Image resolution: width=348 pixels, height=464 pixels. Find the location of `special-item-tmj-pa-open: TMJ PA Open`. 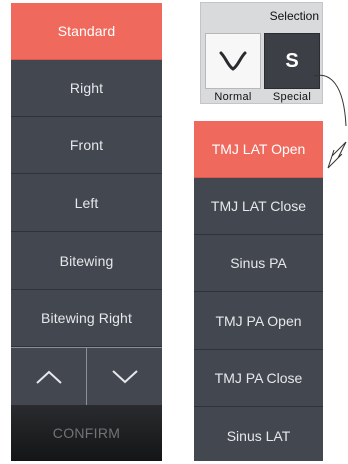

special-item-tmj-pa-open: TMJ PA Open is located at coordinates (258, 321).